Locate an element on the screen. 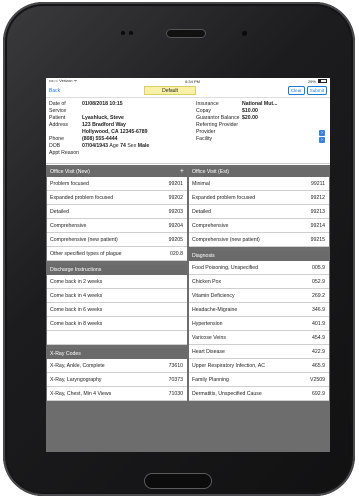  diagnosis-row: Upper Respiratory Infection, AC 465.9 is located at coordinates (259, 366).